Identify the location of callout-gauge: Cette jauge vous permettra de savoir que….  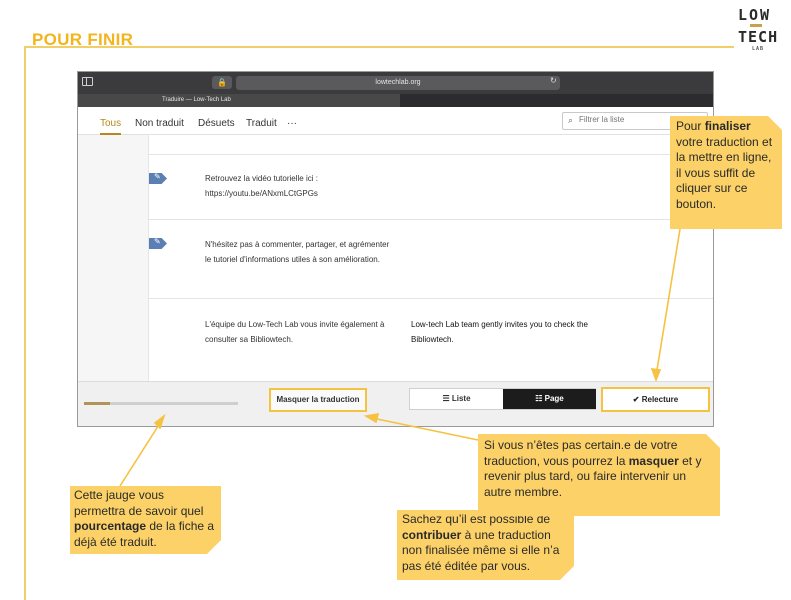
(145, 520).